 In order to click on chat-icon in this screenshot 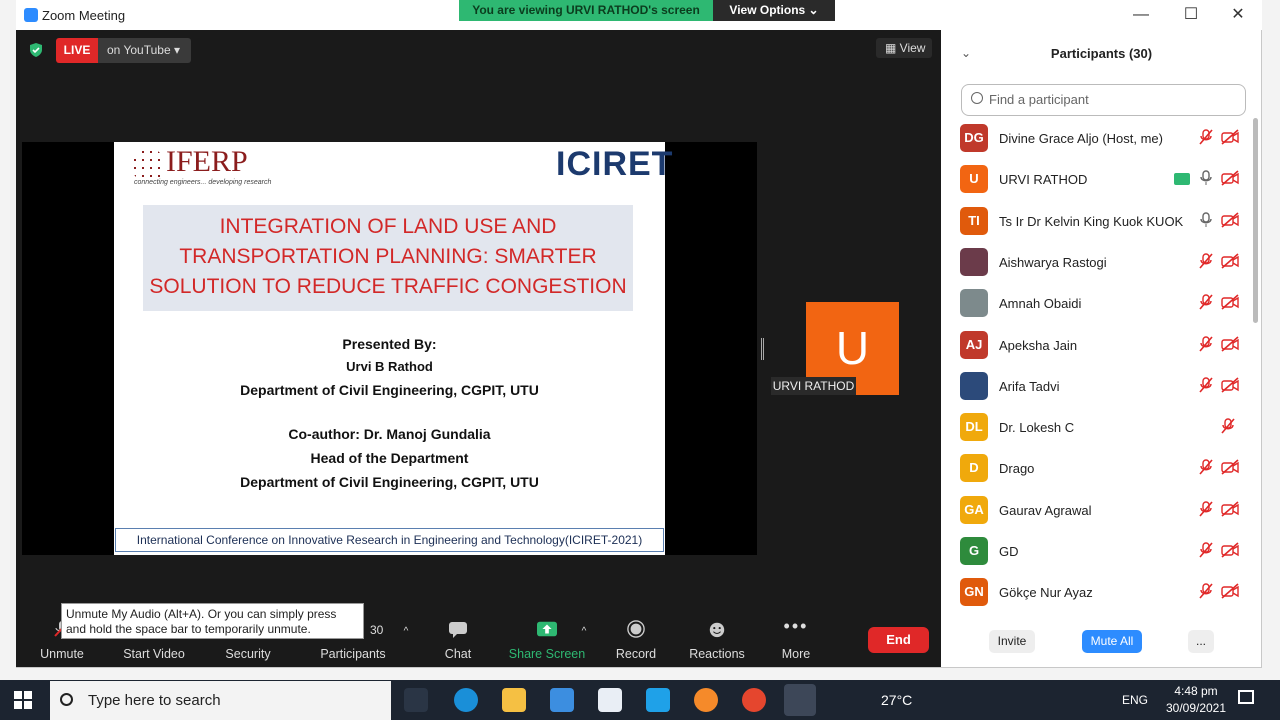, I will do `click(458, 630)`.